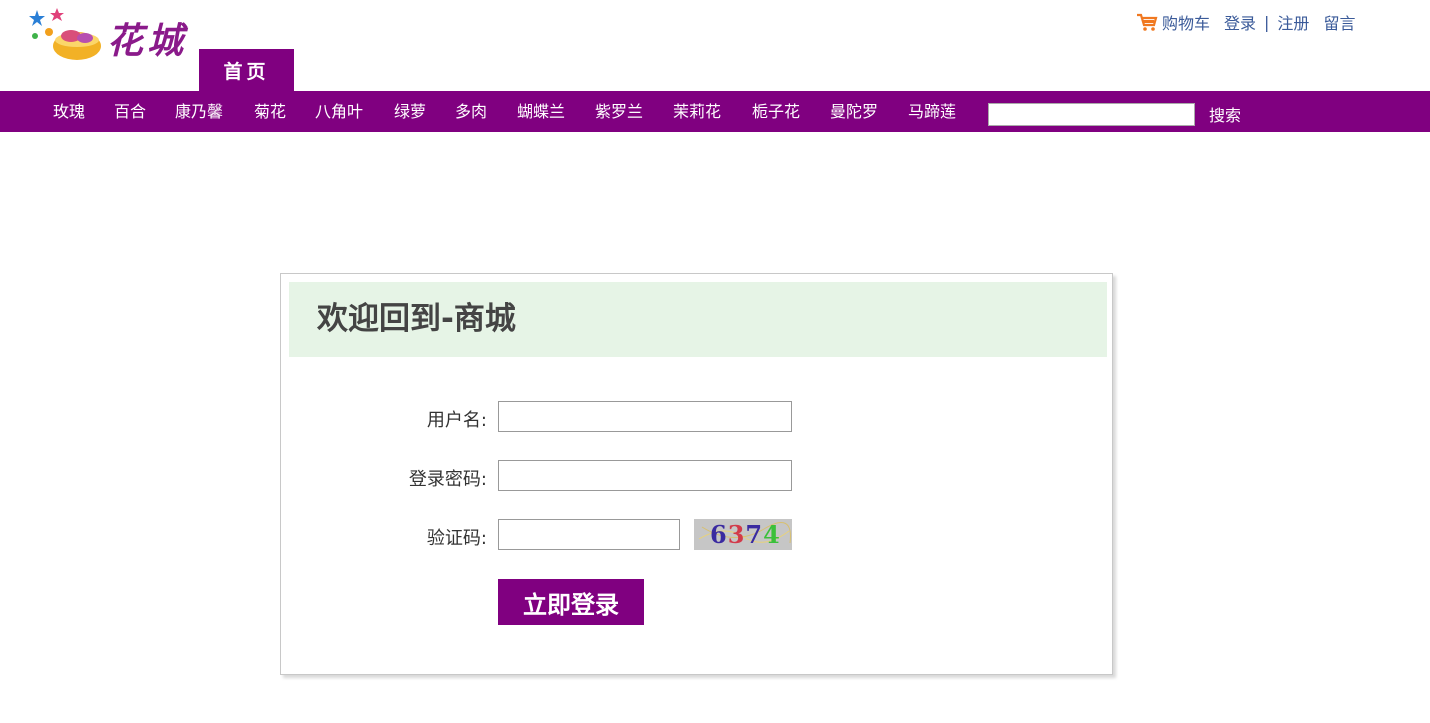 This screenshot has height=723, width=1430. What do you see at coordinates (1240, 22) in the screenshot?
I see `login-link: 登录` at bounding box center [1240, 22].